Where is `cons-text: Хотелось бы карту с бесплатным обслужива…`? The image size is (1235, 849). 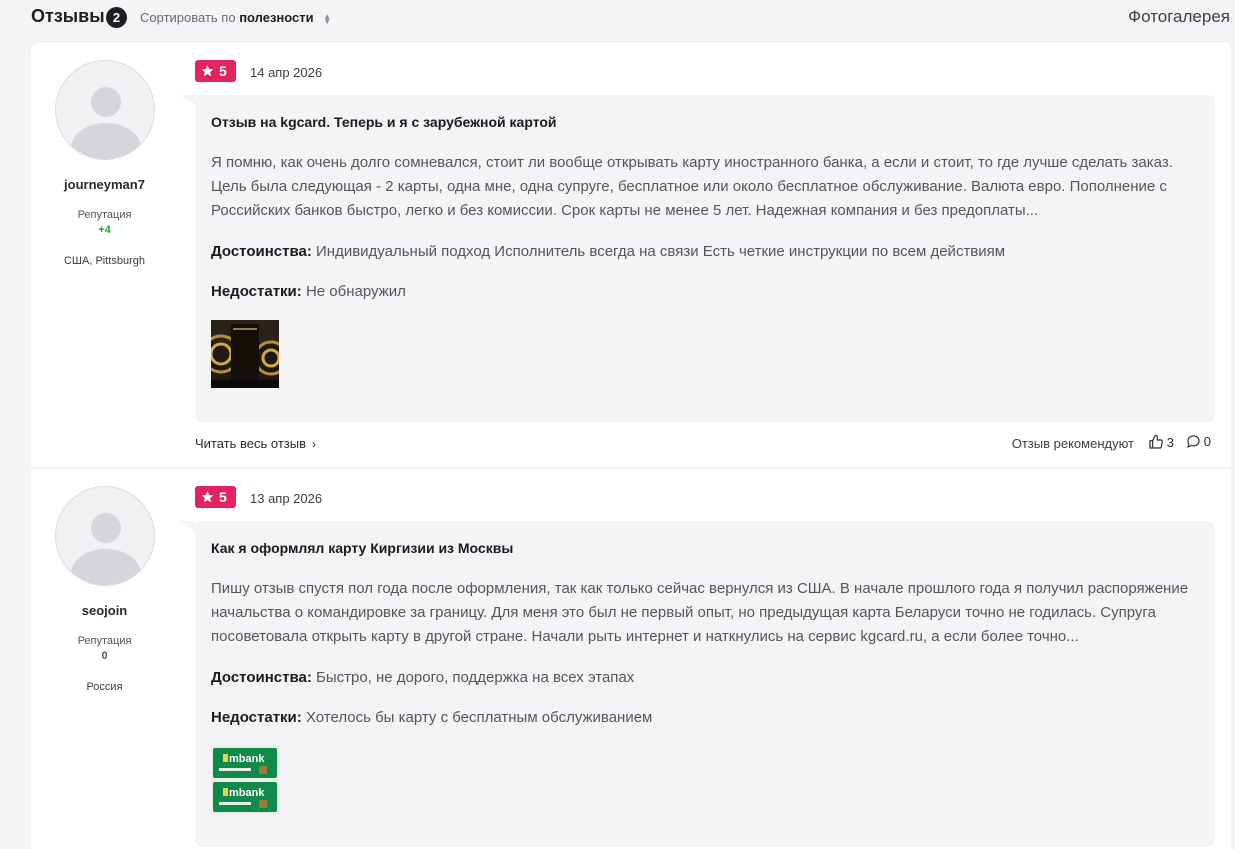
cons-text: Хотелось бы карту с бесплатным обслужива… is located at coordinates (479, 717).